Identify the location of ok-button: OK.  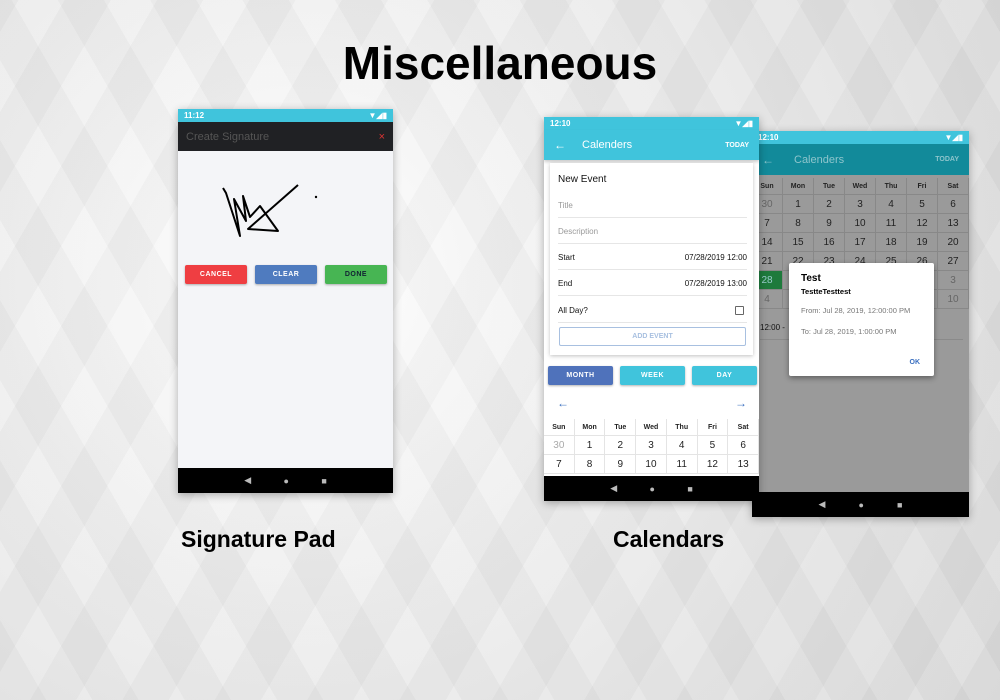
(915, 362).